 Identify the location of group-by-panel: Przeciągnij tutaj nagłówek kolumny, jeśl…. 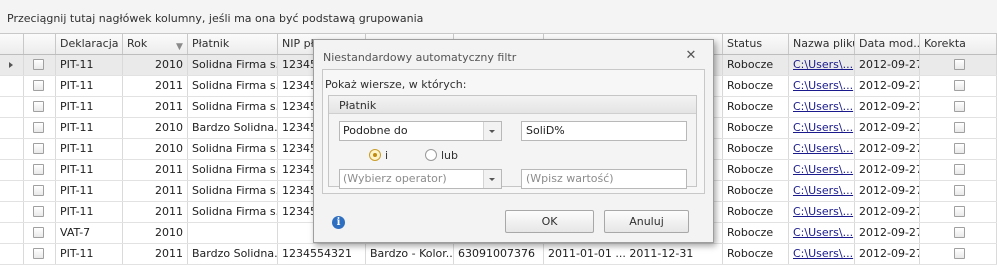
(498, 17).